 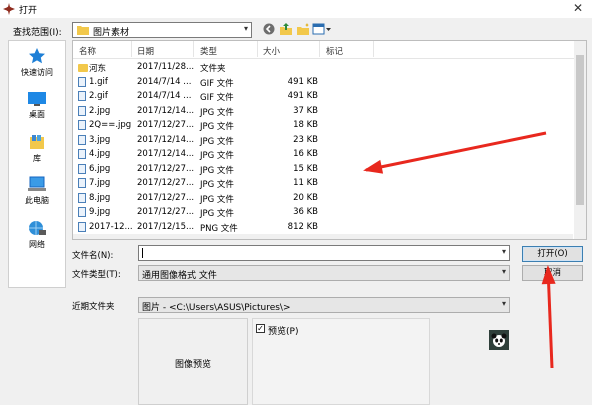 I want to click on place-label: 桌面, so click(x=37, y=114).